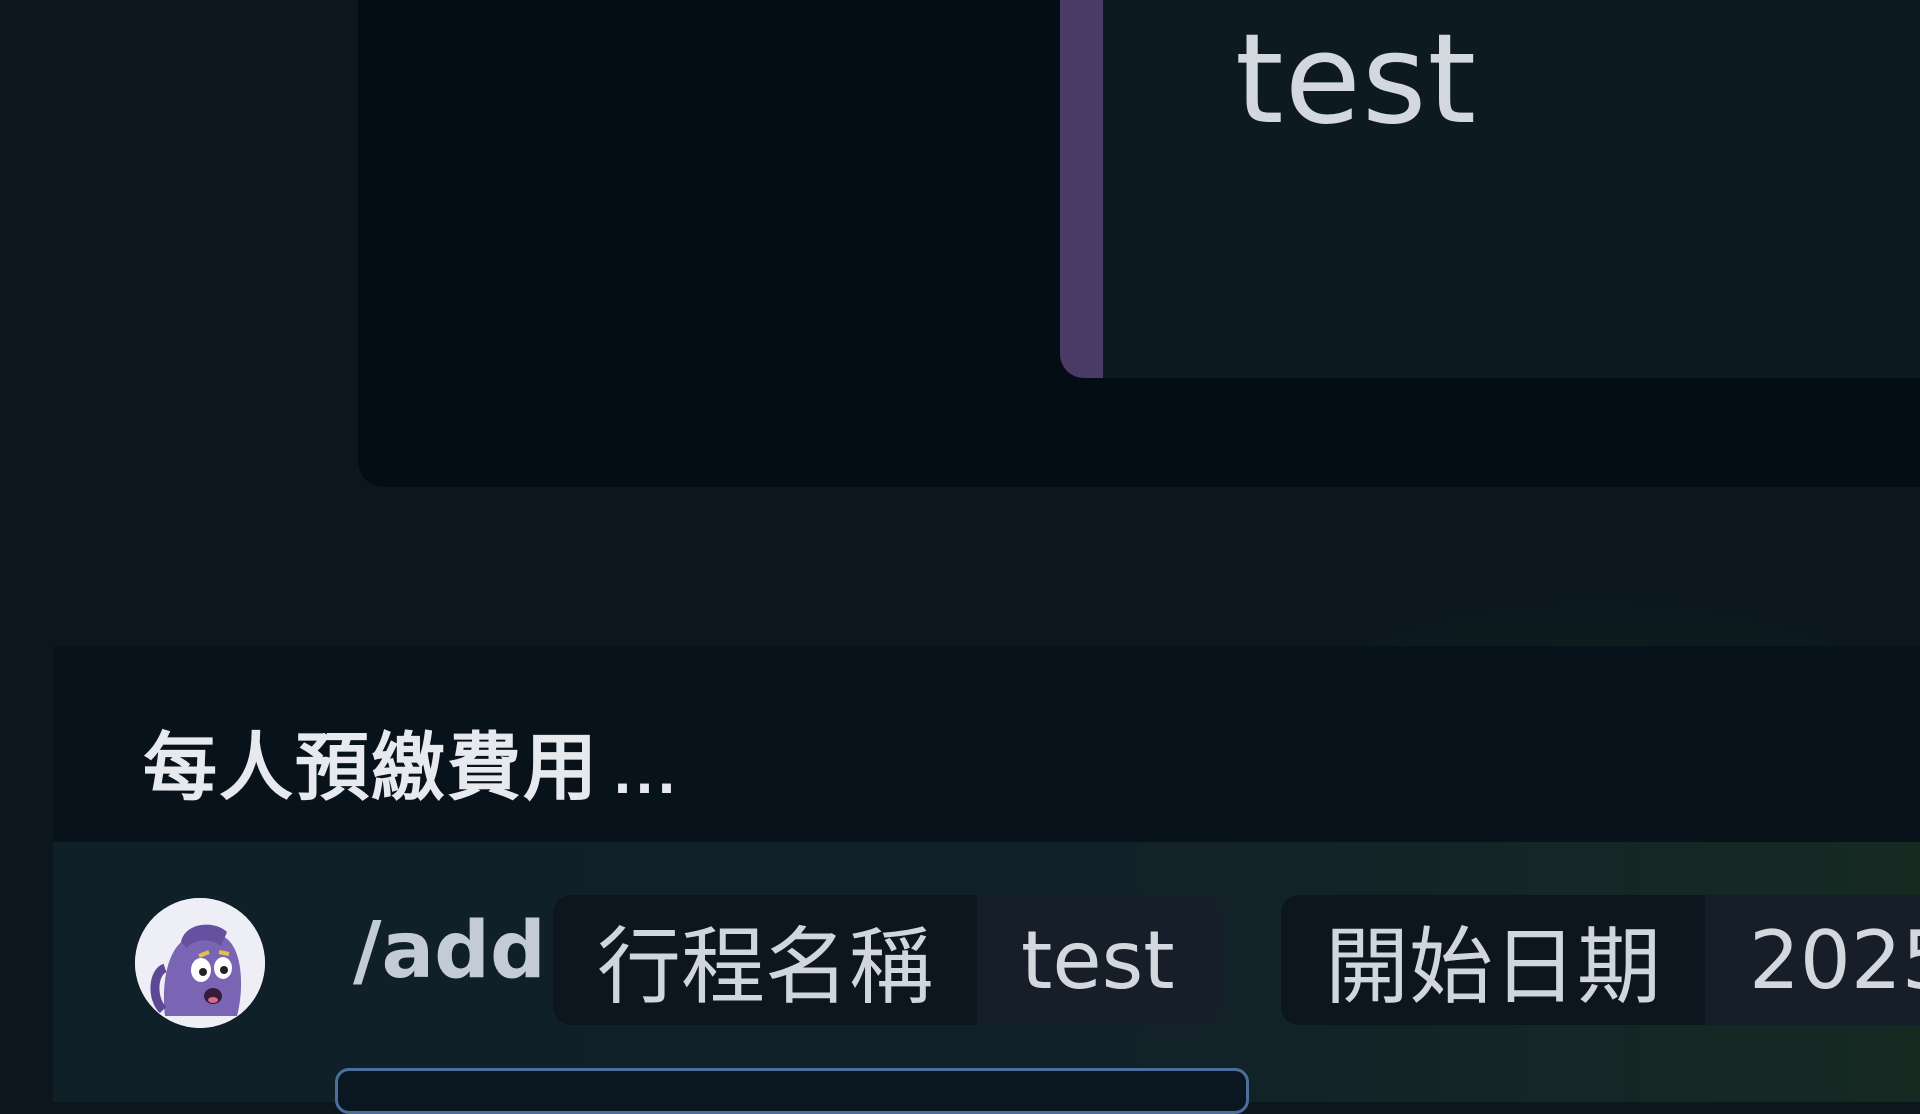  I want to click on slash-command: /add, so click(449, 951).